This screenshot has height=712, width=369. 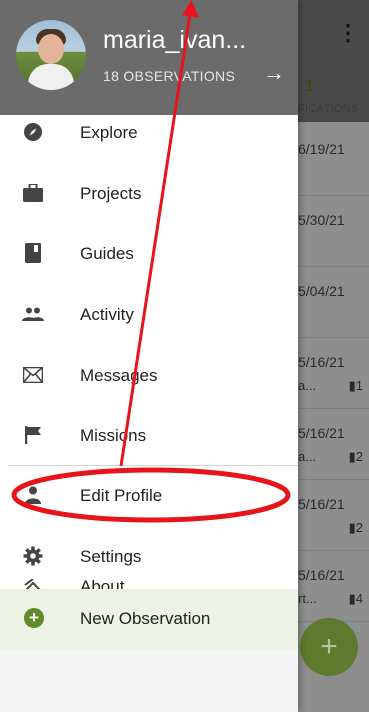 I want to click on annotation-arrow-line, so click(x=155, y=240).